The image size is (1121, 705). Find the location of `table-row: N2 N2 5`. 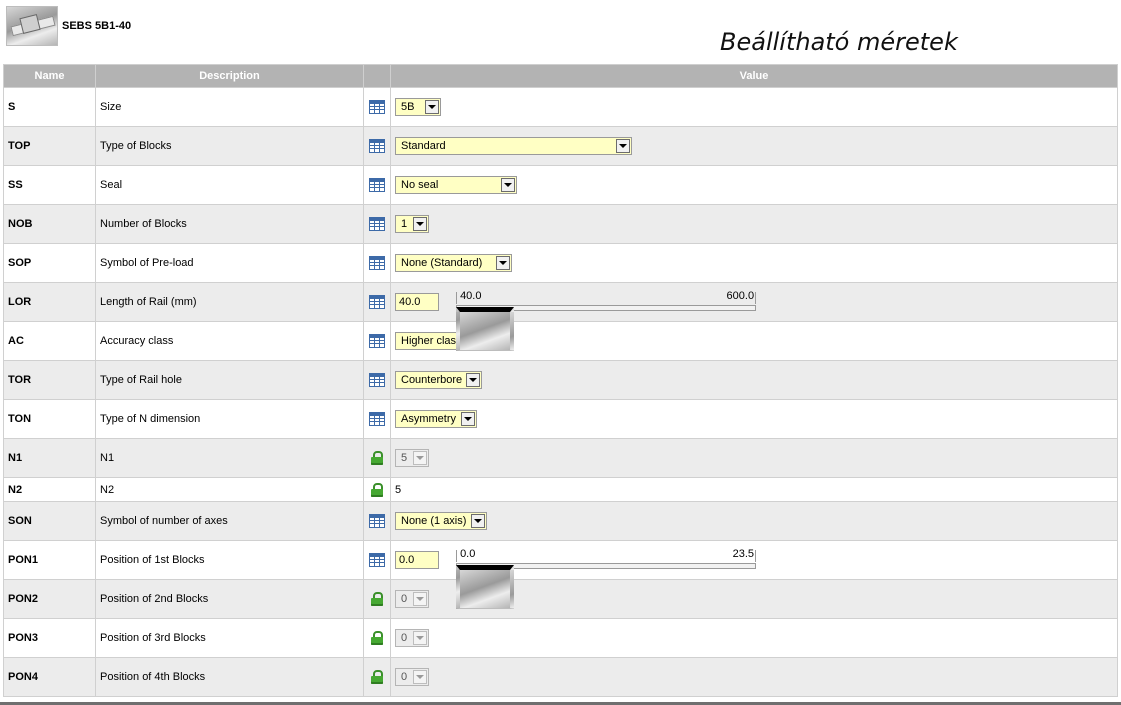

table-row: N2 N2 5 is located at coordinates (560, 489).